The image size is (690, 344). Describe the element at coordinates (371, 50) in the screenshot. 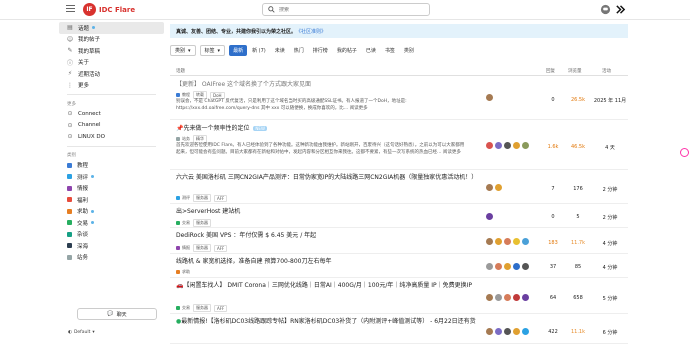

I see `tab-read: 已读` at that location.